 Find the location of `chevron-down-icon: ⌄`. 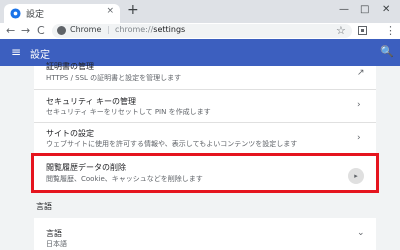

chevron-down-icon: ⌄ is located at coordinates (361, 233).